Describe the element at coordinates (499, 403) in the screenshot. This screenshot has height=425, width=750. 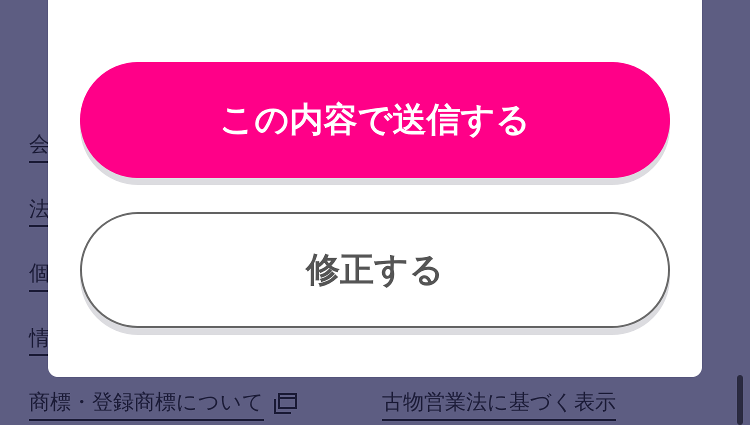
I see `footer-link: 古物営業法に基づく表示` at that location.